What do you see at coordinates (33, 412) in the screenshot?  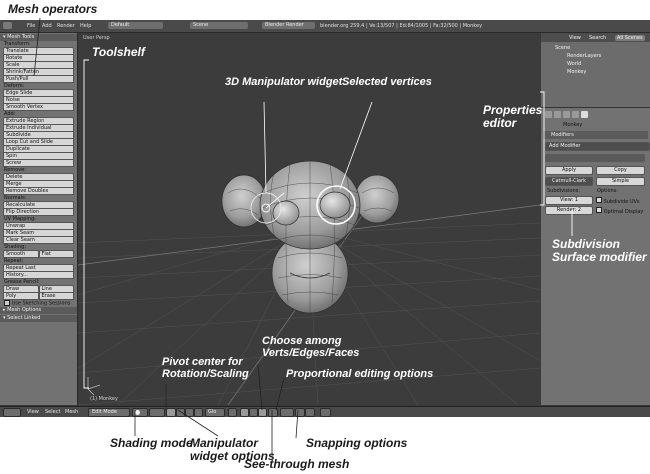 I see `menu-view: View` at bounding box center [33, 412].